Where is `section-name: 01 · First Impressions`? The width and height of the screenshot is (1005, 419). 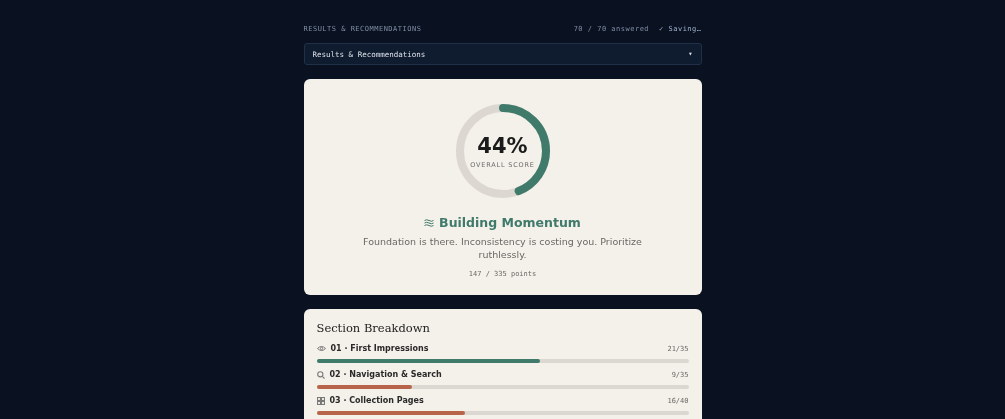 section-name: 01 · First Impressions is located at coordinates (380, 348).